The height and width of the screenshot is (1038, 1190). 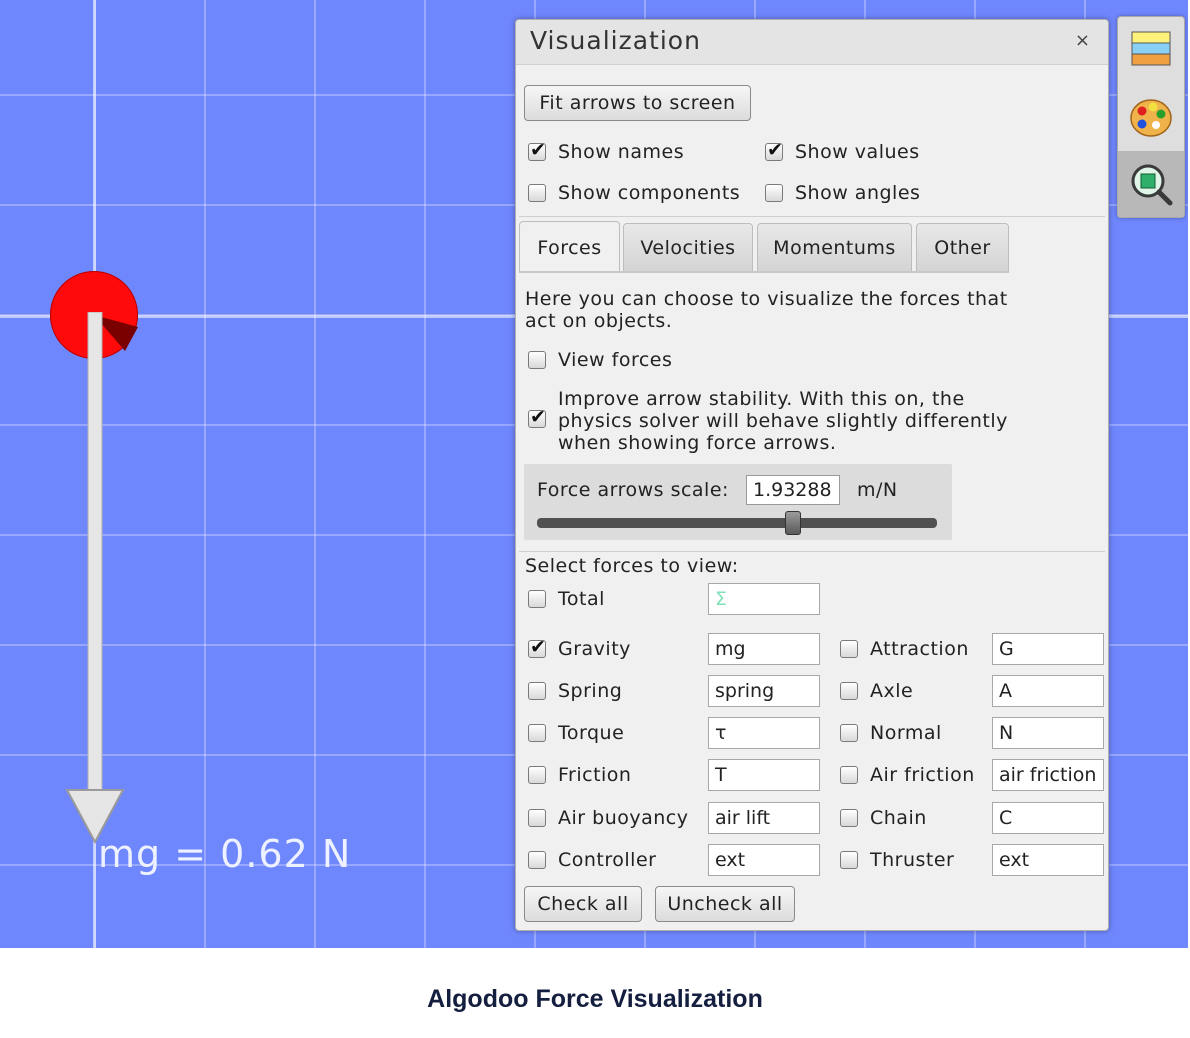 I want to click on controller-option: Controller, so click(x=592, y=860).